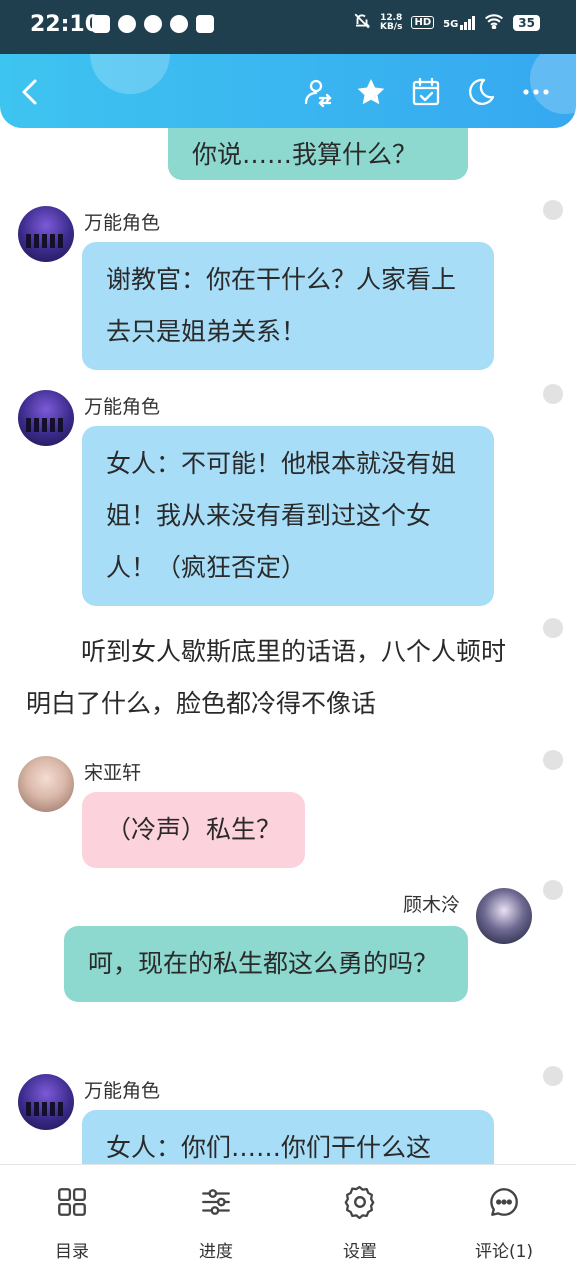  Describe the element at coordinates (360, 1252) in the screenshot. I see `nav-label: 设置` at that location.